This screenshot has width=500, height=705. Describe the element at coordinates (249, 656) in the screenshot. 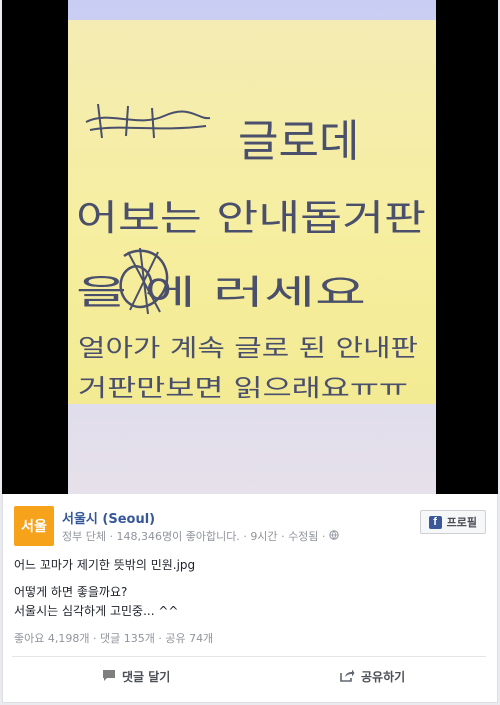

I see `divider` at that location.